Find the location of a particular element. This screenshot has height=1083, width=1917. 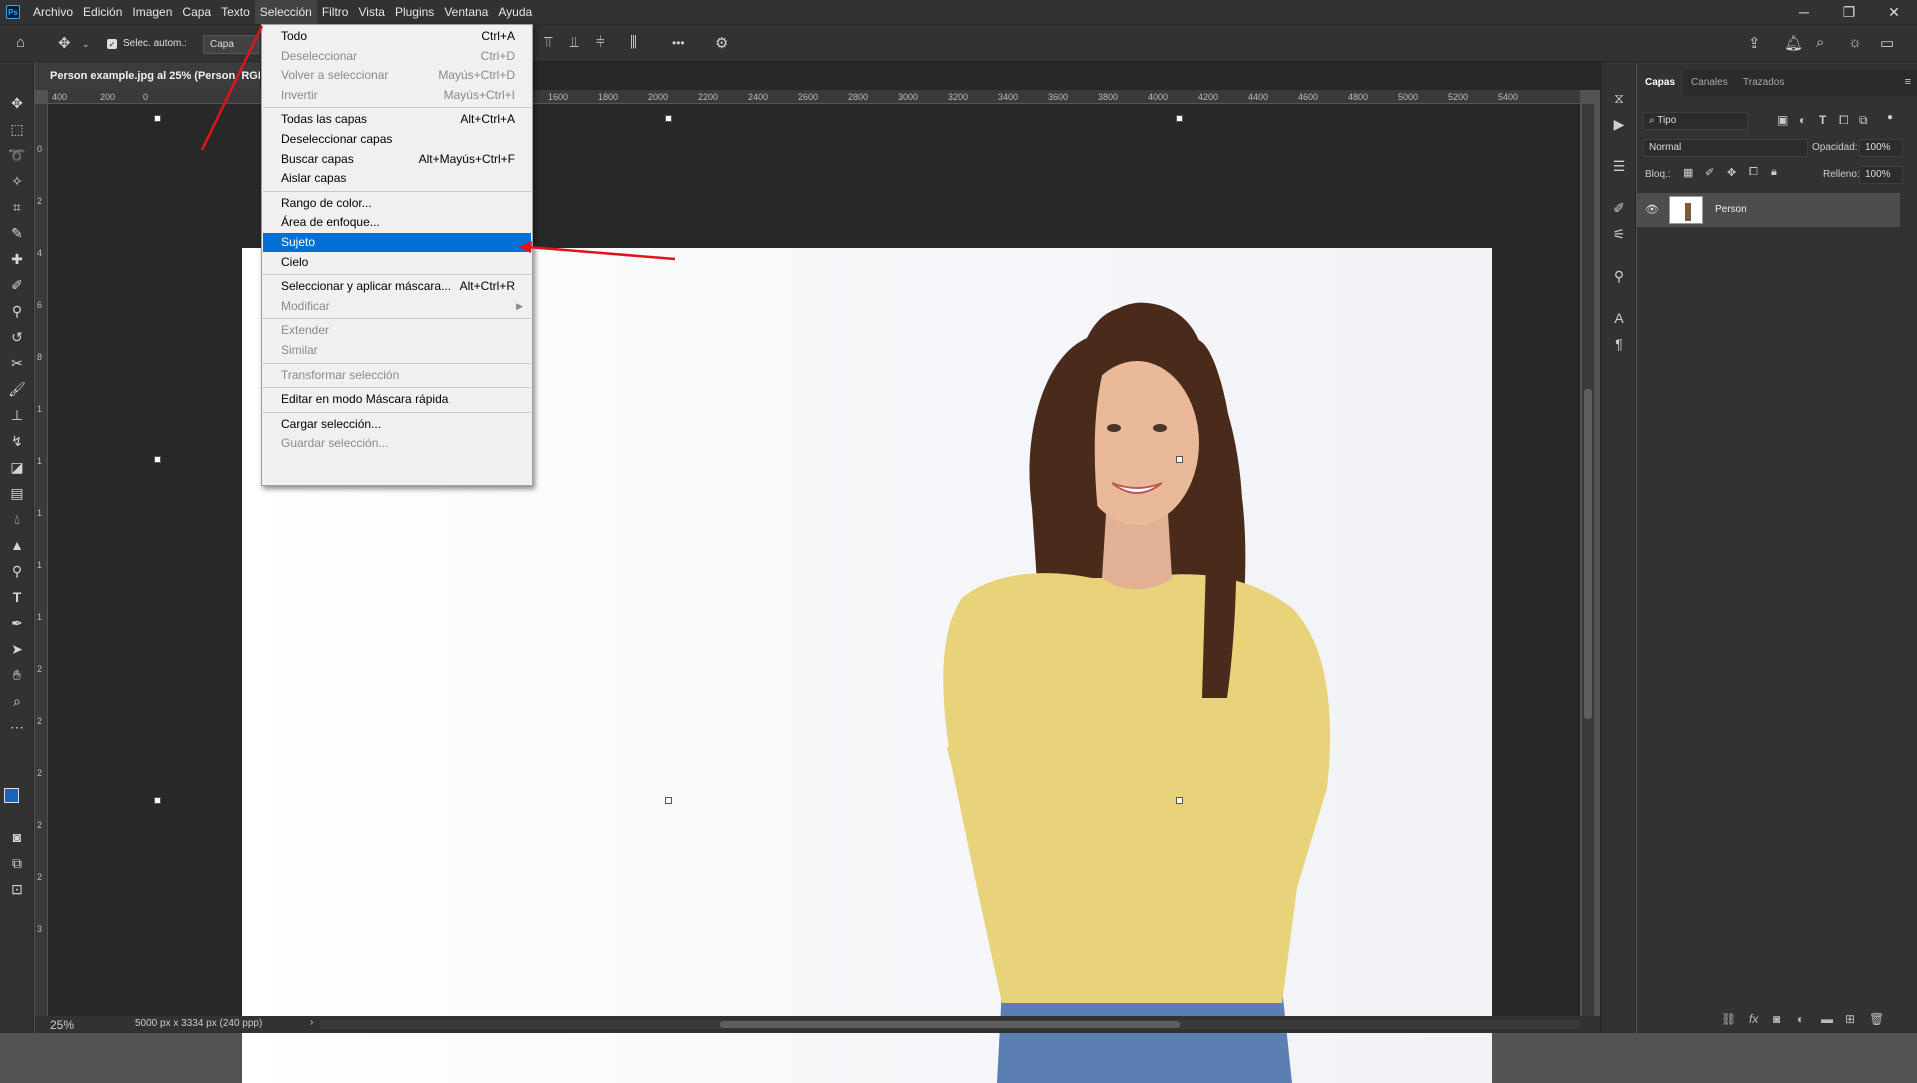

layer-style-fx-icon: fx is located at coordinates (1753, 1019).